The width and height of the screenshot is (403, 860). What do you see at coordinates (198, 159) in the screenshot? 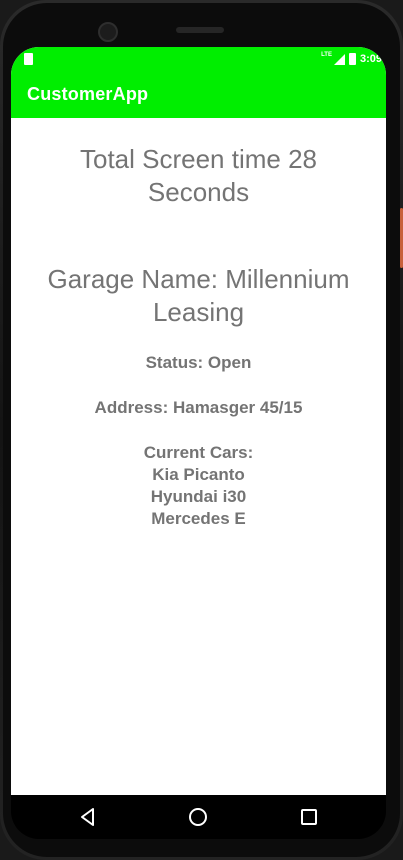
I see `screen-time-line-1: Total Screen time 28` at bounding box center [198, 159].